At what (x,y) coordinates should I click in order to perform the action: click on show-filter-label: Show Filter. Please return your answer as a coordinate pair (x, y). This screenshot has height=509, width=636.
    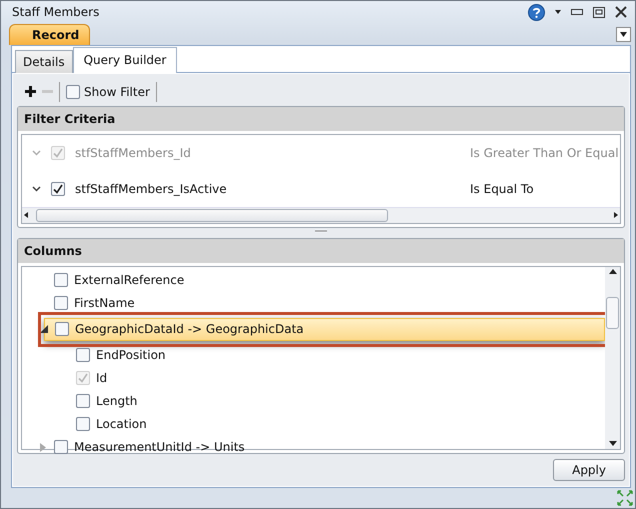
    Looking at the image, I should click on (117, 91).